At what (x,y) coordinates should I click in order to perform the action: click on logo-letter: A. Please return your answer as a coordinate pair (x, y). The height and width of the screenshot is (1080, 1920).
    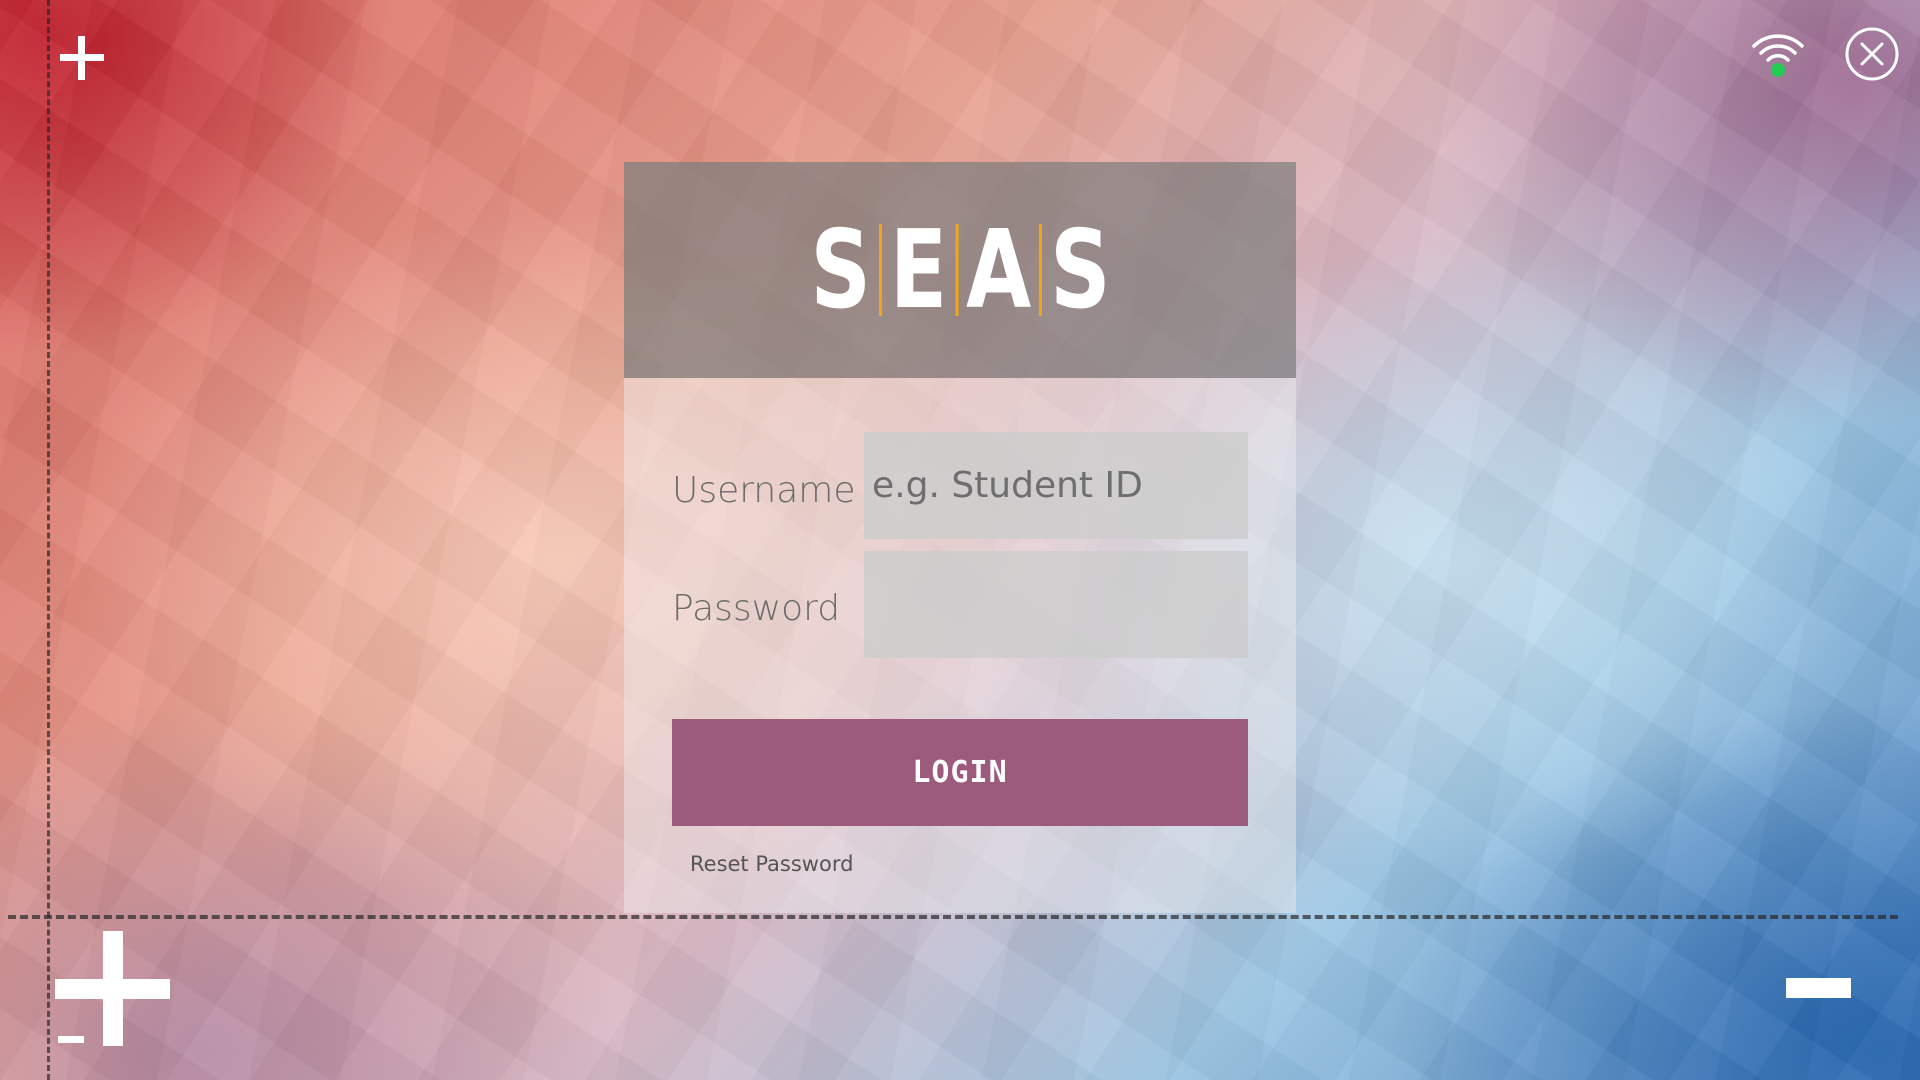
    Looking at the image, I should click on (998, 270).